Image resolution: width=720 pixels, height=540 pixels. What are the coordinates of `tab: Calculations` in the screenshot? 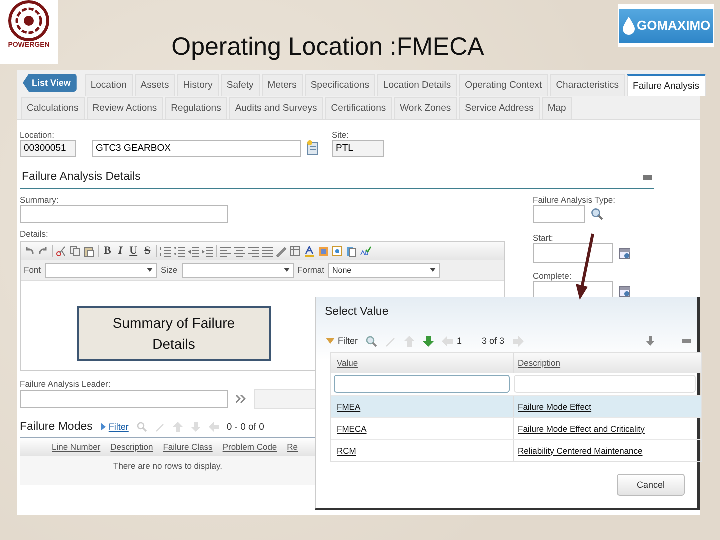 It's located at (53, 108).